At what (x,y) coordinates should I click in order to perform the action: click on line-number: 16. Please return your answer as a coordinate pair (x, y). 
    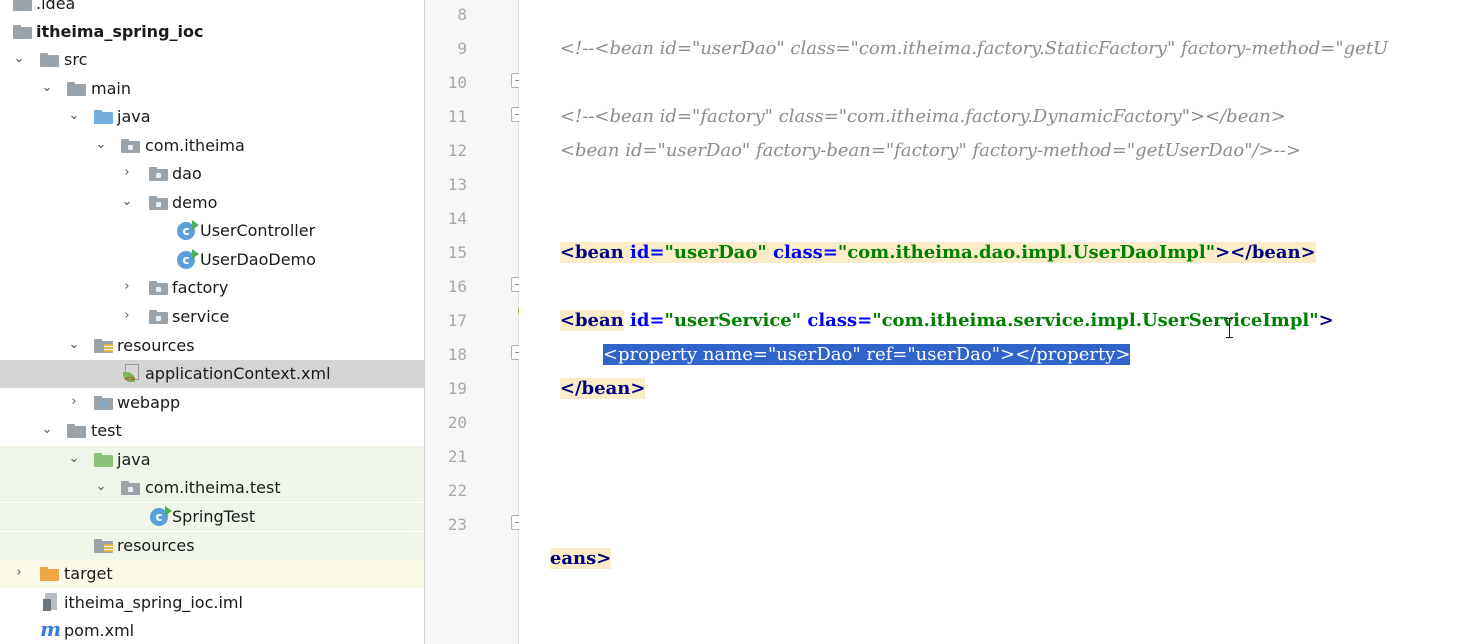
    Looking at the image, I should click on (457, 286).